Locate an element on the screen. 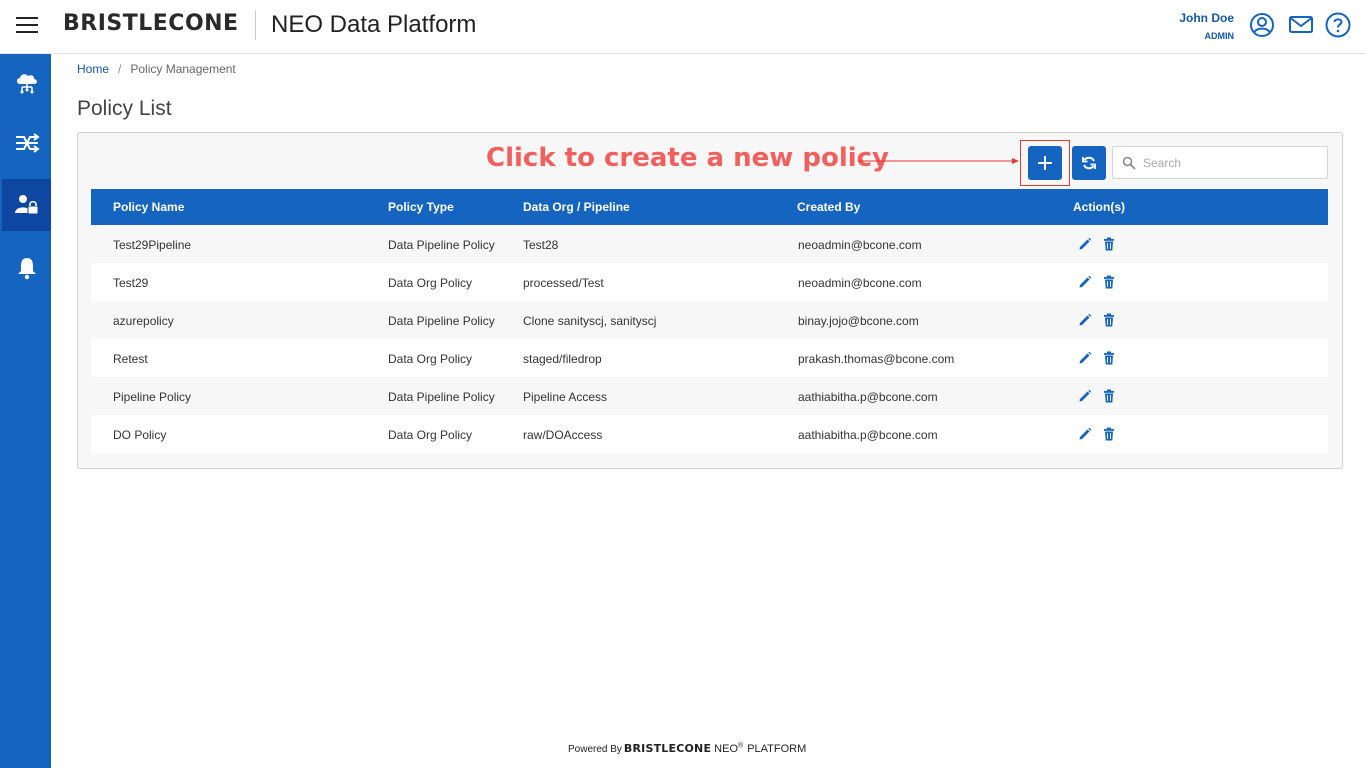 The width and height of the screenshot is (1366, 768). column-header-policy-name: Policy Name is located at coordinates (148, 207).